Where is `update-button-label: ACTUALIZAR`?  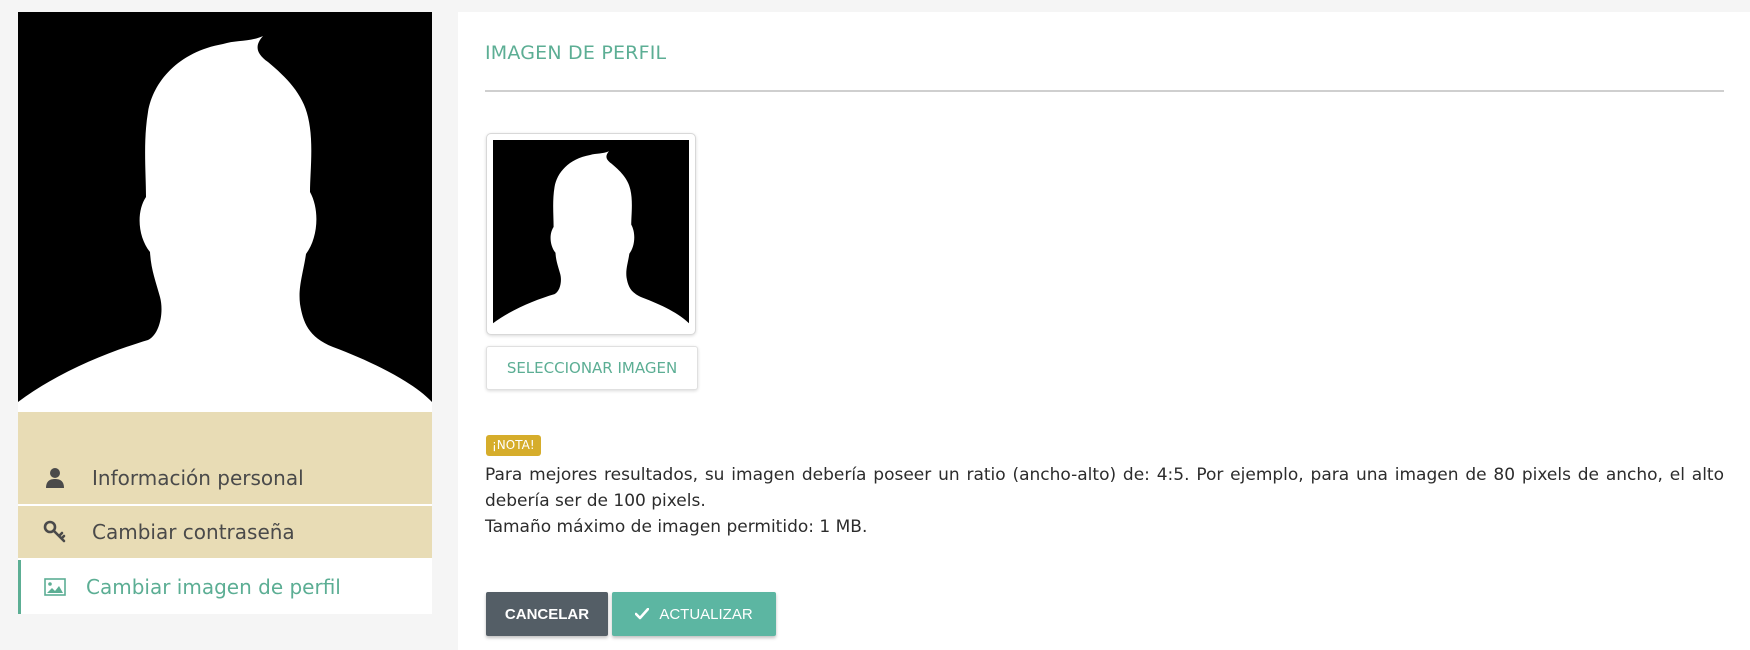 update-button-label: ACTUALIZAR is located at coordinates (706, 614).